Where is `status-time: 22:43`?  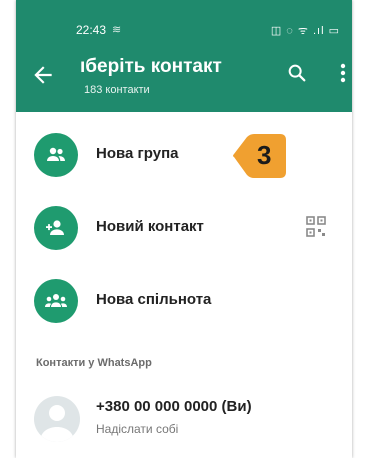
status-time: 22:43 is located at coordinates (91, 30).